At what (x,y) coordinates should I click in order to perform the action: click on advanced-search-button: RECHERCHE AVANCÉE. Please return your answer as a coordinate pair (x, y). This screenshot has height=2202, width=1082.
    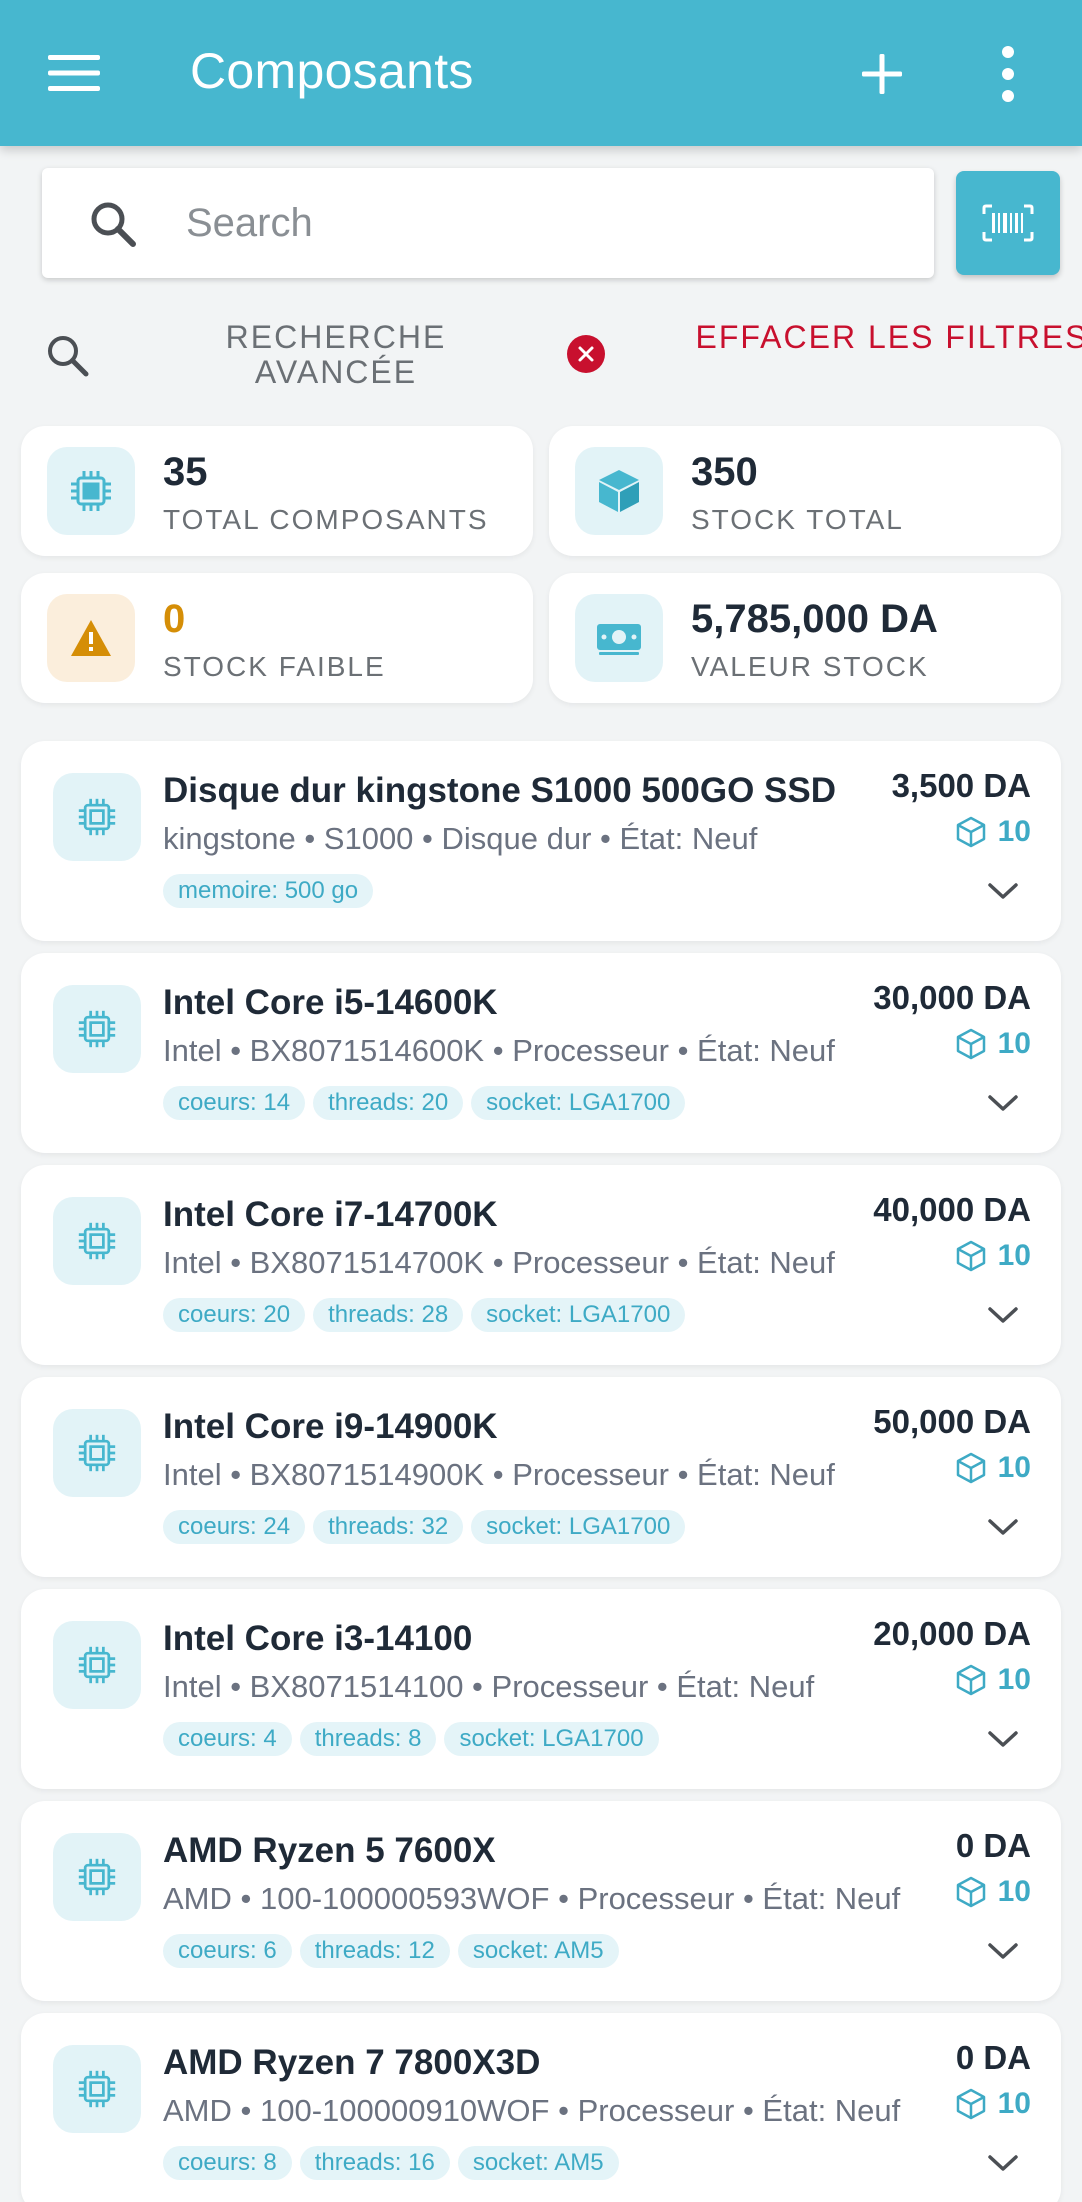
    Looking at the image, I should click on (246, 357).